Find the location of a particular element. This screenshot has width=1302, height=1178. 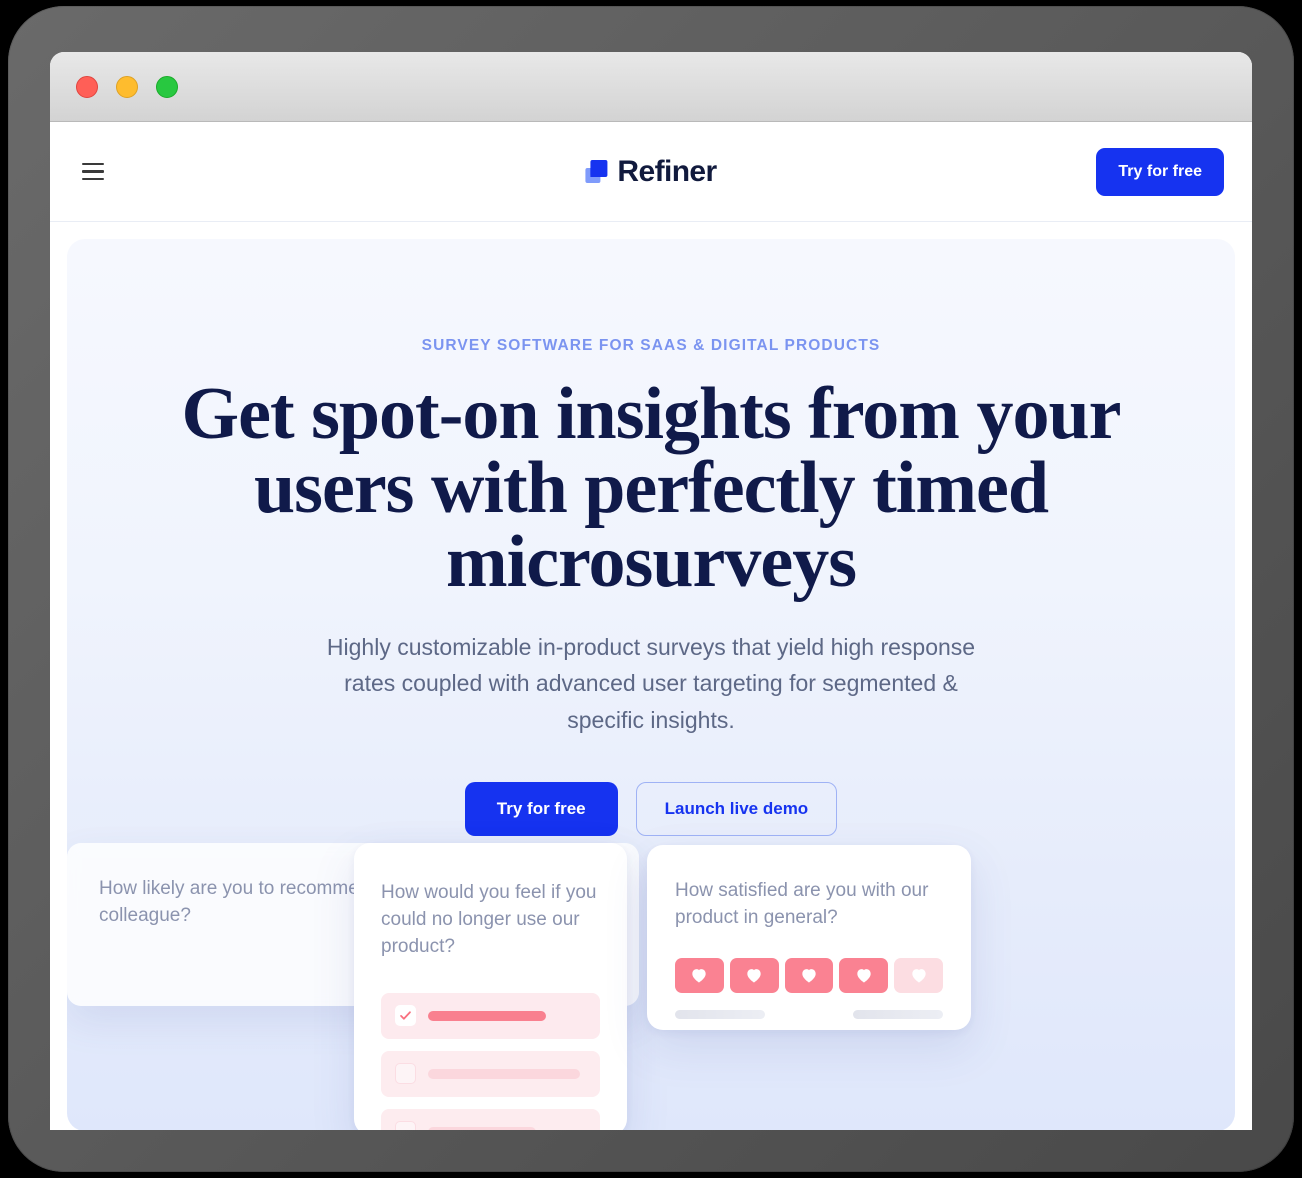

checkbox-checked-icon is located at coordinates (405, 1016).